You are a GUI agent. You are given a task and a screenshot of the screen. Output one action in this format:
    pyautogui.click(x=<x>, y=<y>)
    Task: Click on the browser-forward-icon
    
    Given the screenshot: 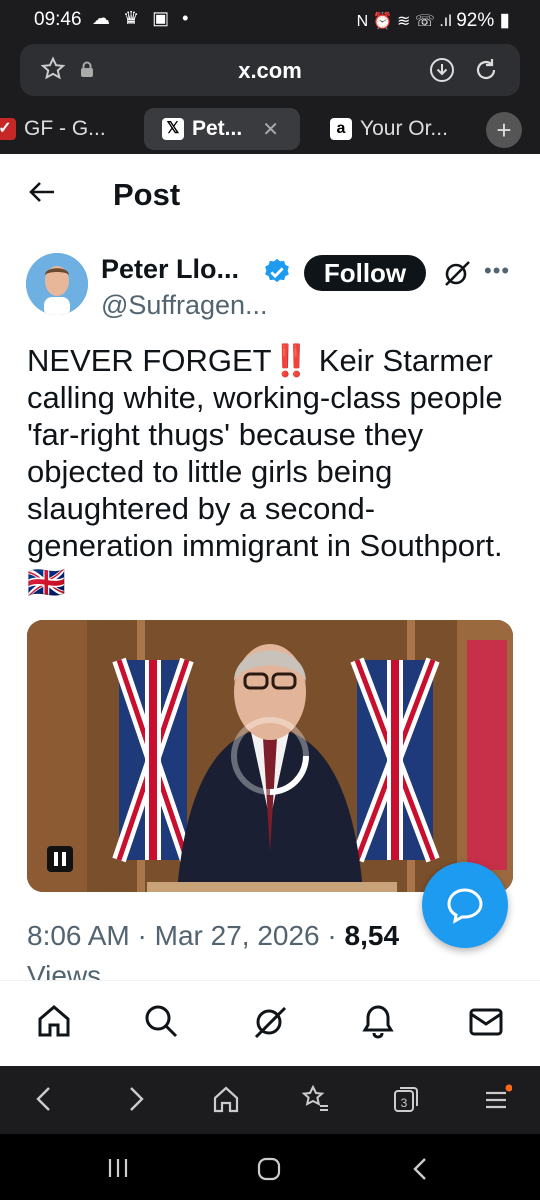 What is the action you would take?
    pyautogui.click(x=136, y=1099)
    